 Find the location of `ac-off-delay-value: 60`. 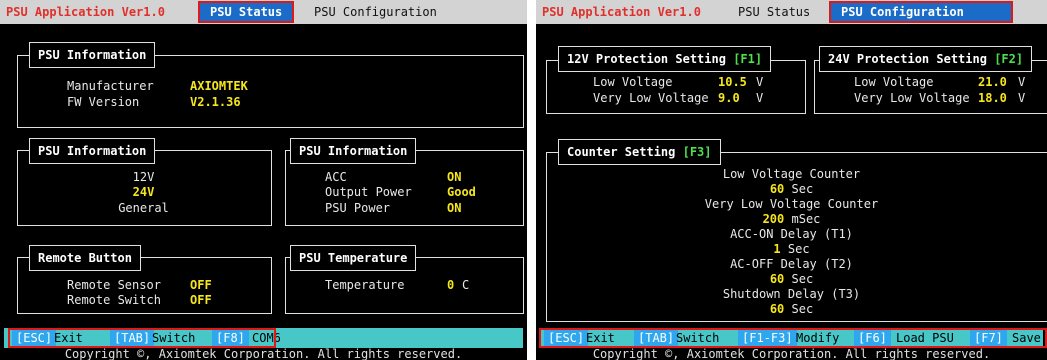

ac-off-delay-value: 60 is located at coordinates (777, 279).